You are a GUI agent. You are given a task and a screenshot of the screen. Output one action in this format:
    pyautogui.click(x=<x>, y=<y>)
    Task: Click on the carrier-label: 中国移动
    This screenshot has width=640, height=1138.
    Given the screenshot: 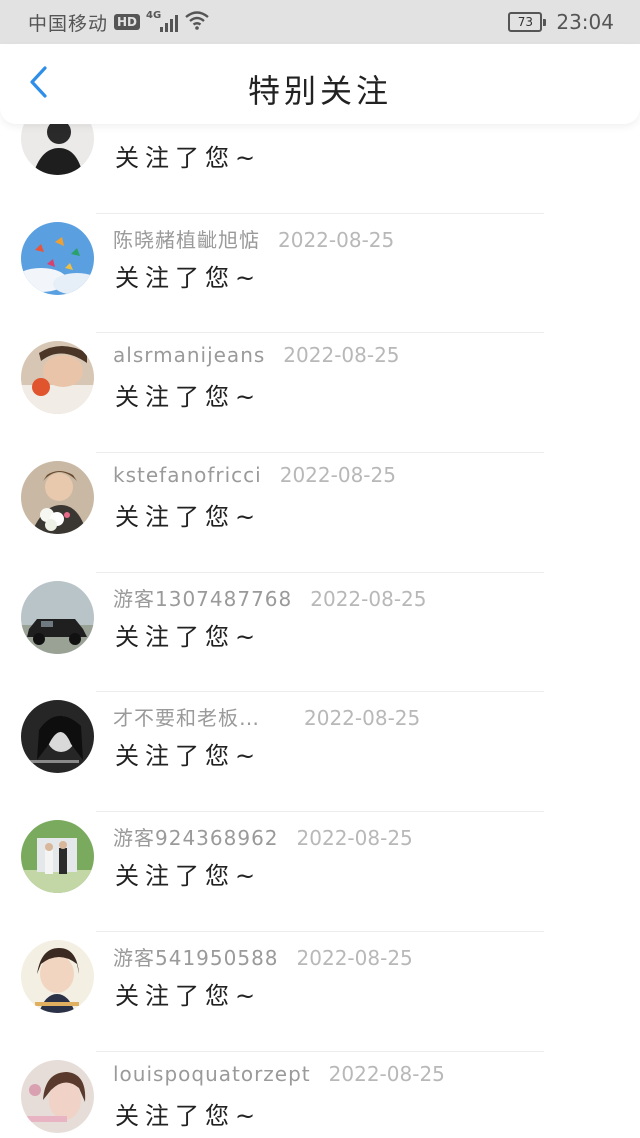 What is the action you would take?
    pyautogui.click(x=68, y=23)
    